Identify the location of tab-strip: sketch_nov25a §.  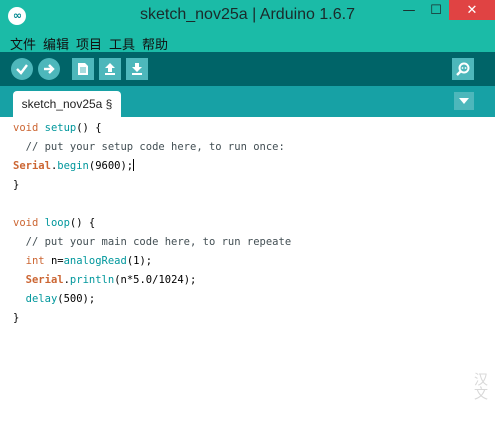
(247, 101).